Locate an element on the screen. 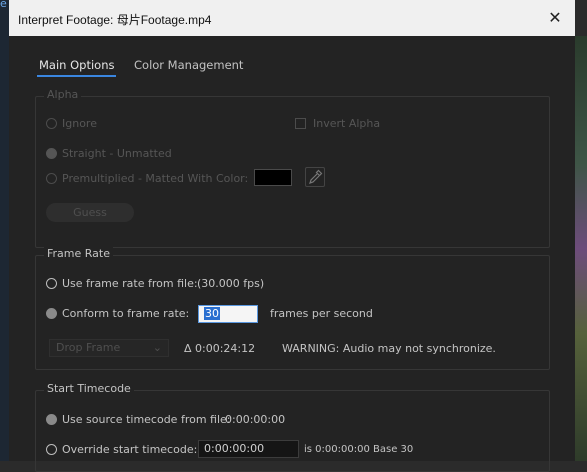  override-timecode-input: 0:00:00:00 is located at coordinates (248, 449).